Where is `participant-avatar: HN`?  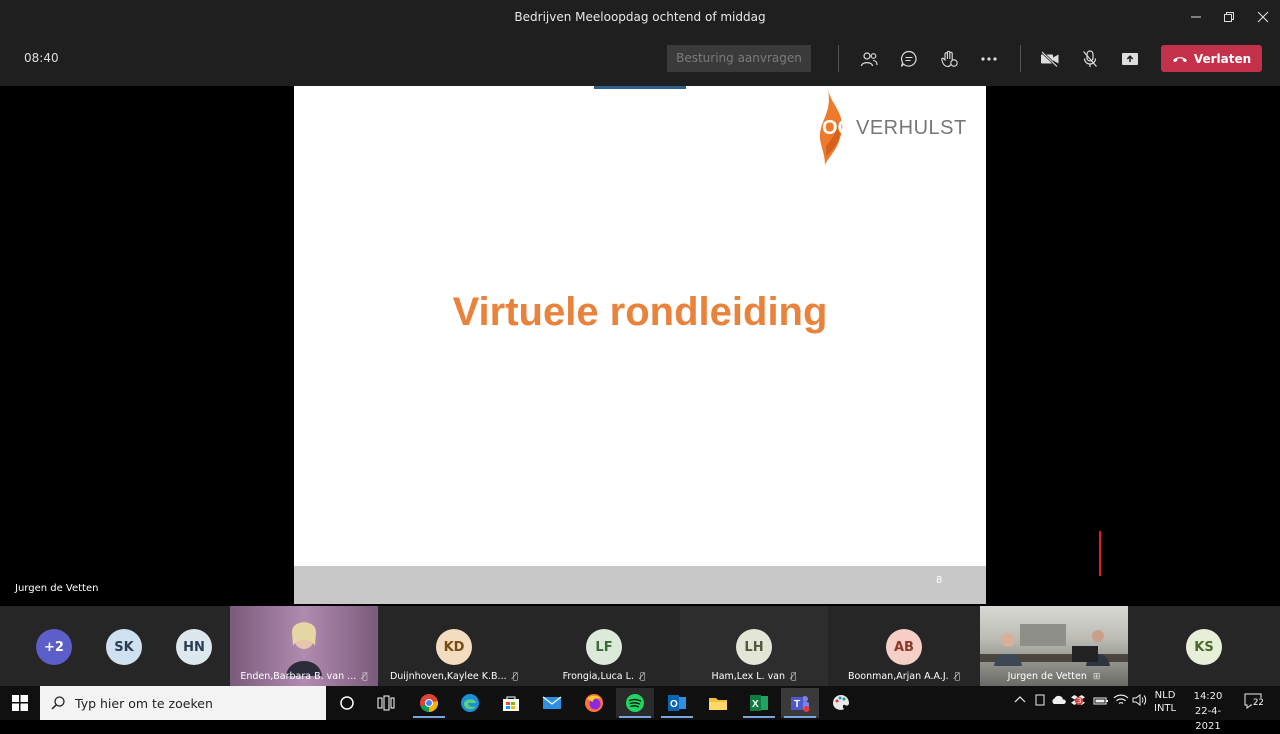 participant-avatar: HN is located at coordinates (194, 647).